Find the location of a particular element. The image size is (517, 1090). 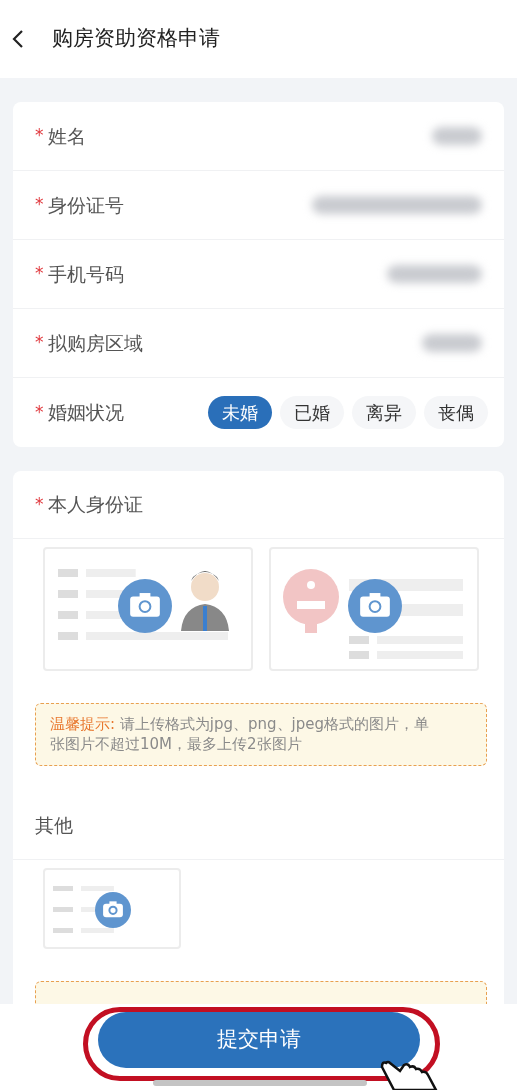

field-label: 身份证号 is located at coordinates (85, 205).